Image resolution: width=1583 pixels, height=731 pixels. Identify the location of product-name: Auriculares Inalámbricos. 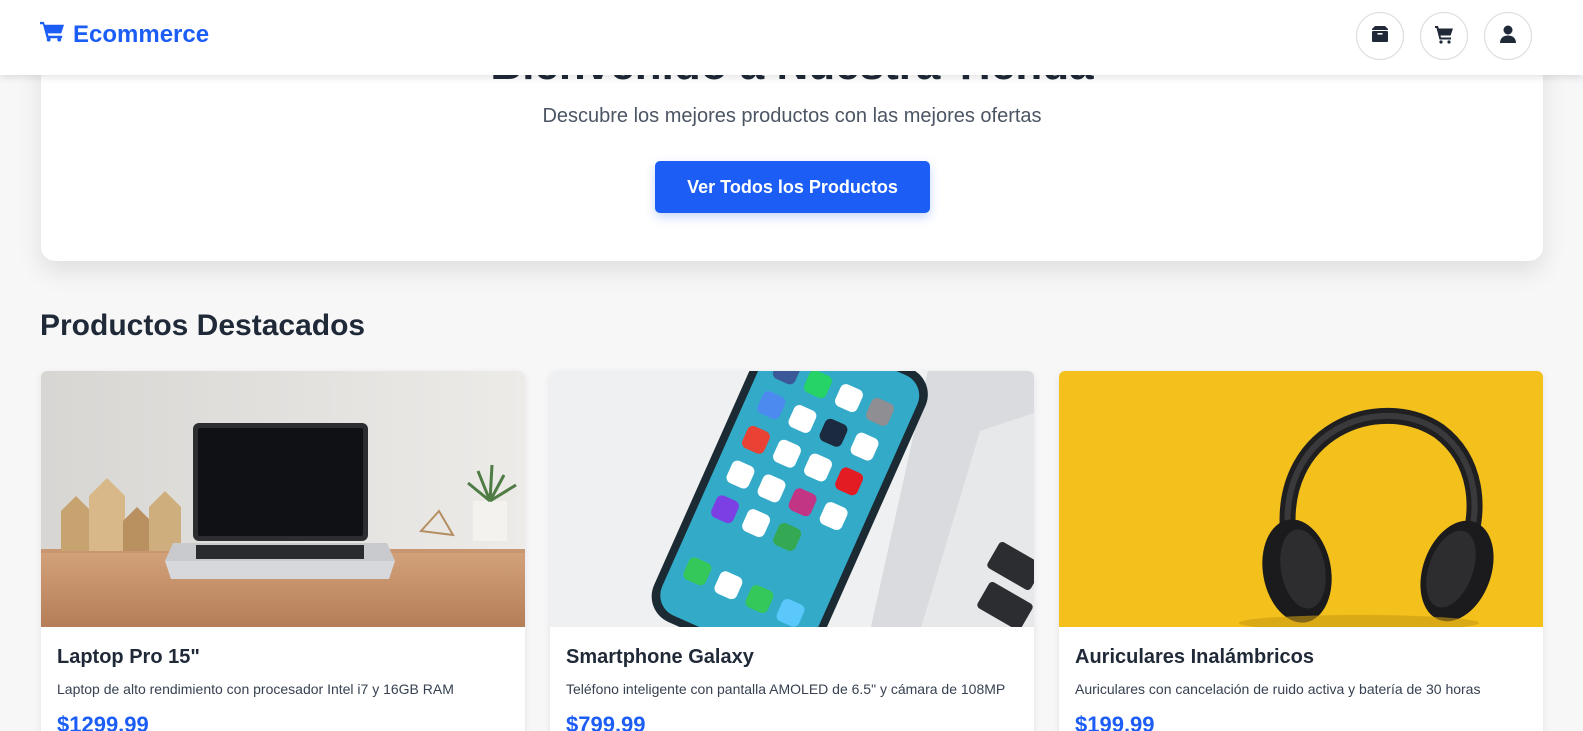
(1194, 657).